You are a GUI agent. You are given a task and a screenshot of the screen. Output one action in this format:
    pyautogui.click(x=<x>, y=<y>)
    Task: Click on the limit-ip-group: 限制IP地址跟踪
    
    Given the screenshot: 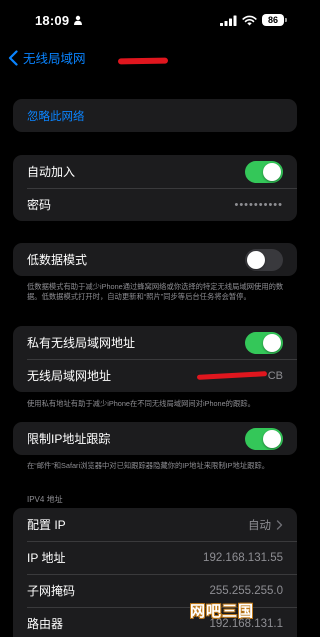 What is the action you would take?
    pyautogui.click(x=155, y=438)
    